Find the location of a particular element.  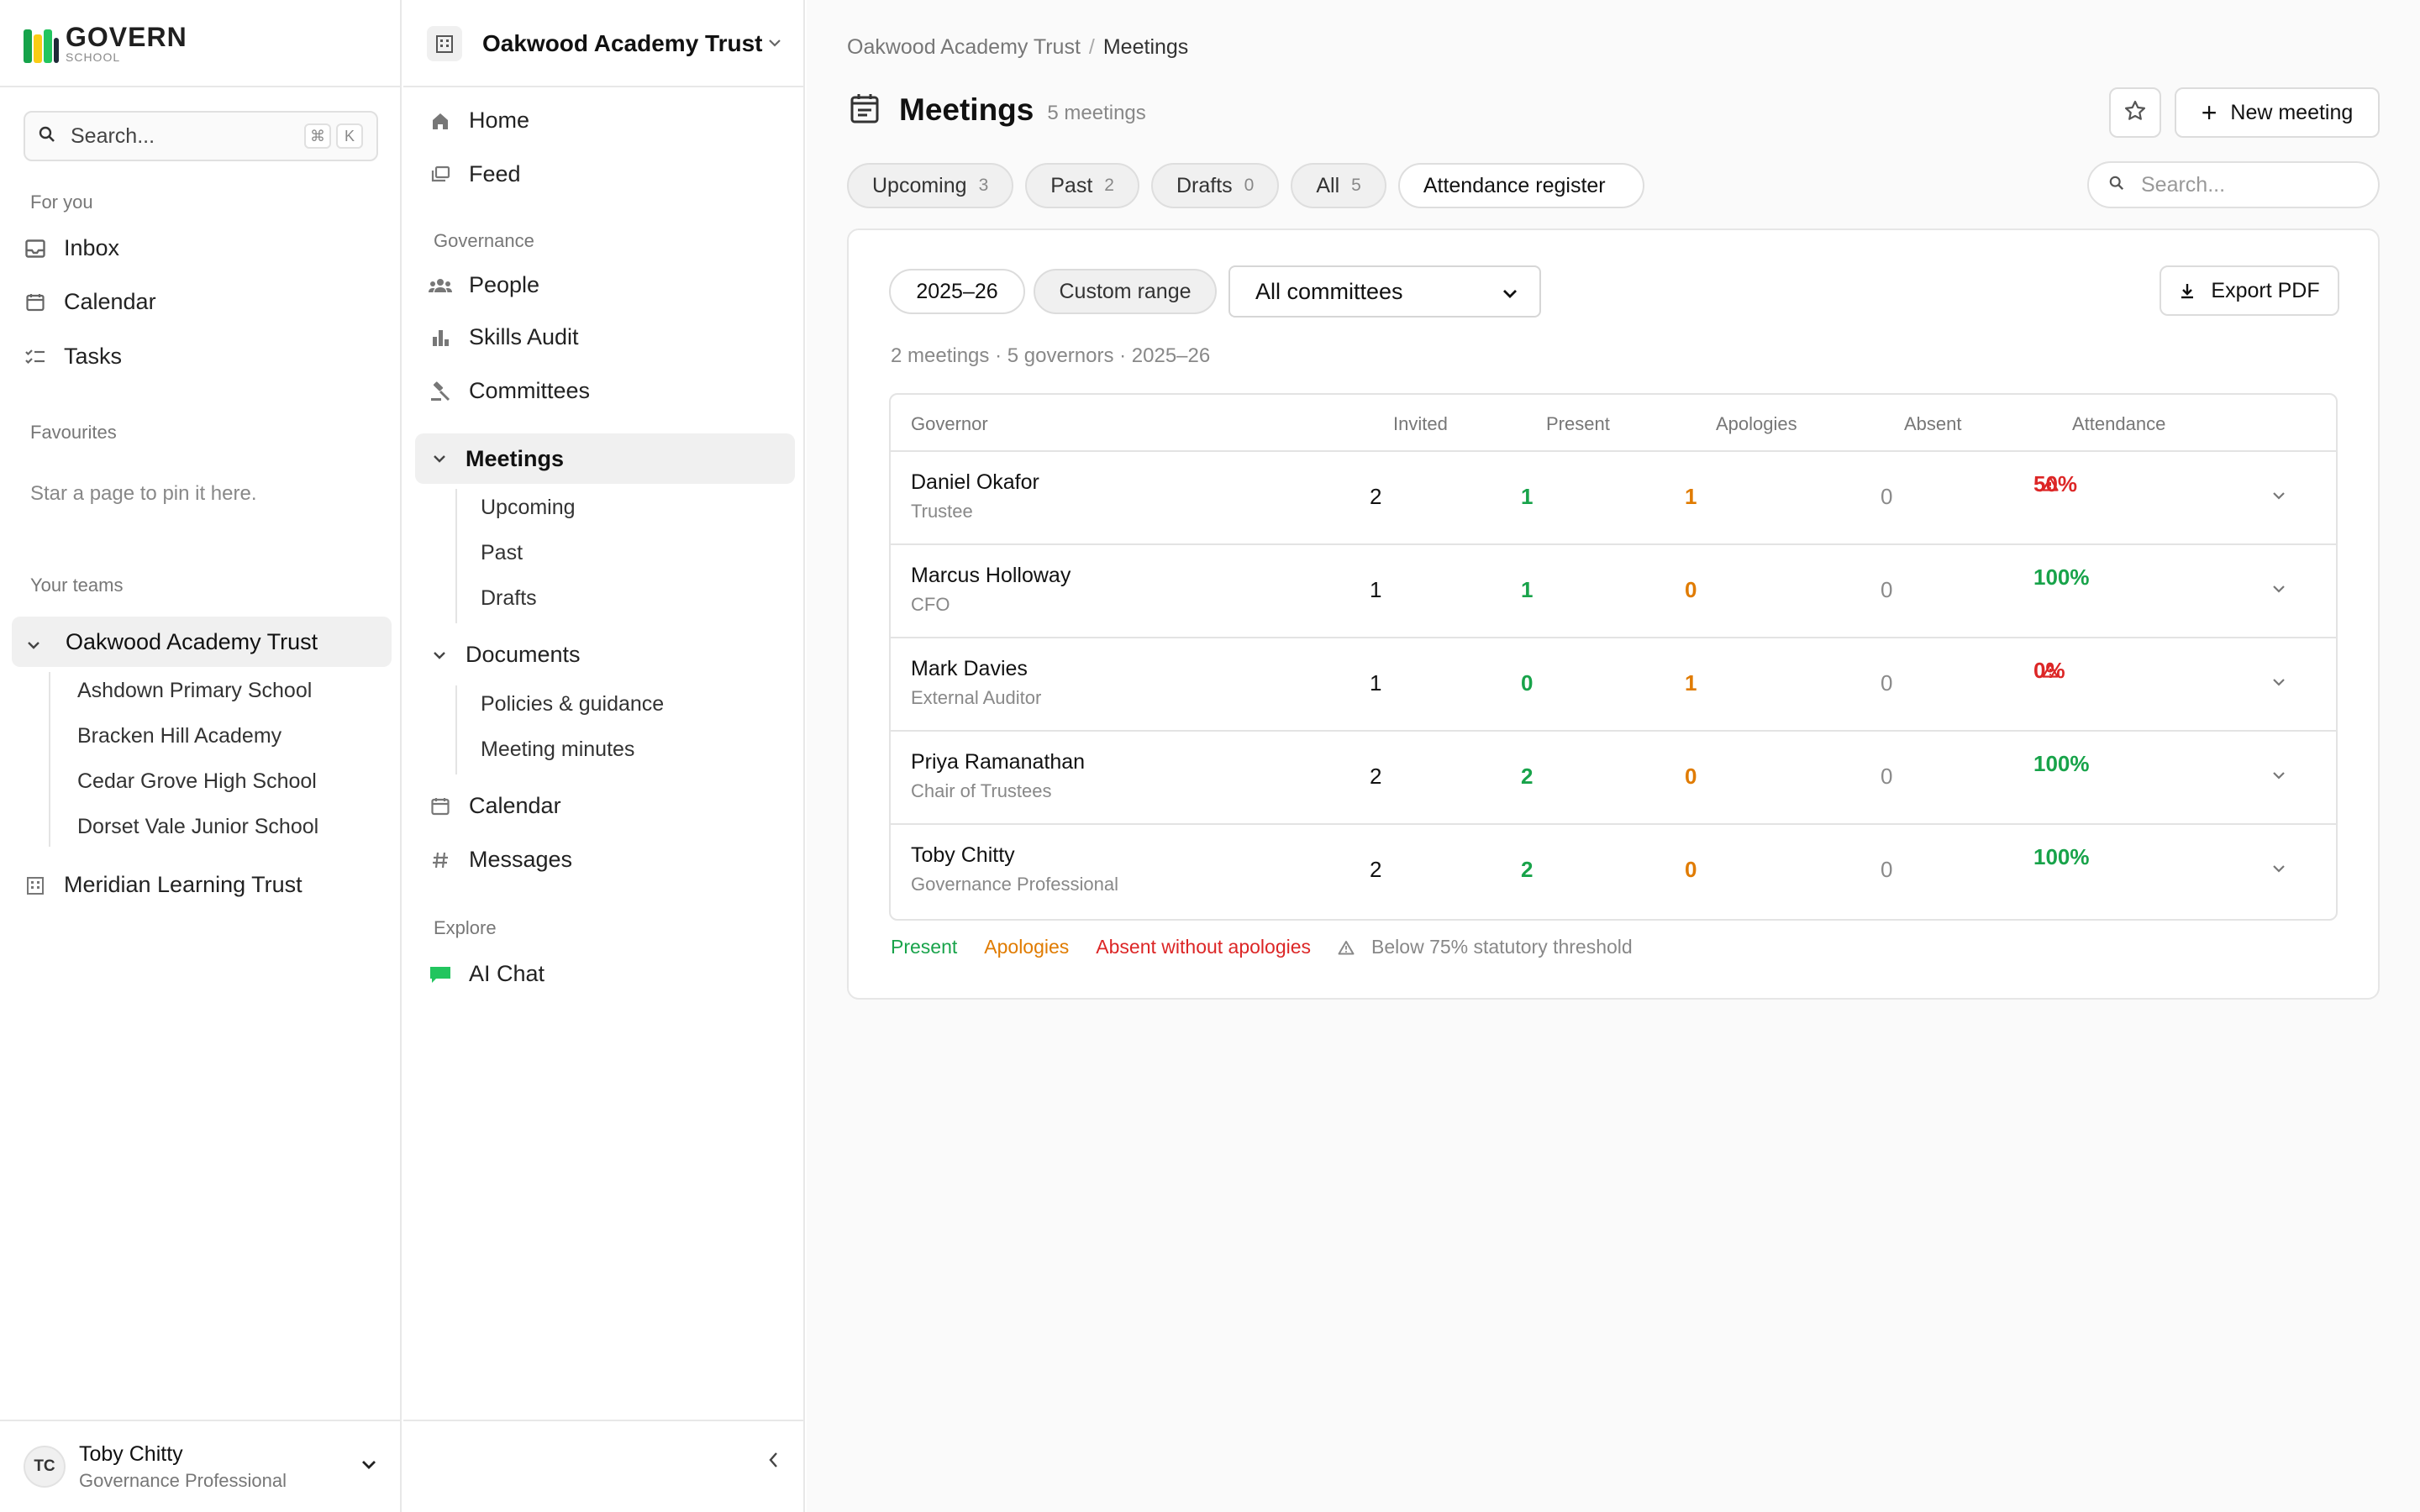

new-meeting-button: + New meeting is located at coordinates (2277, 112).